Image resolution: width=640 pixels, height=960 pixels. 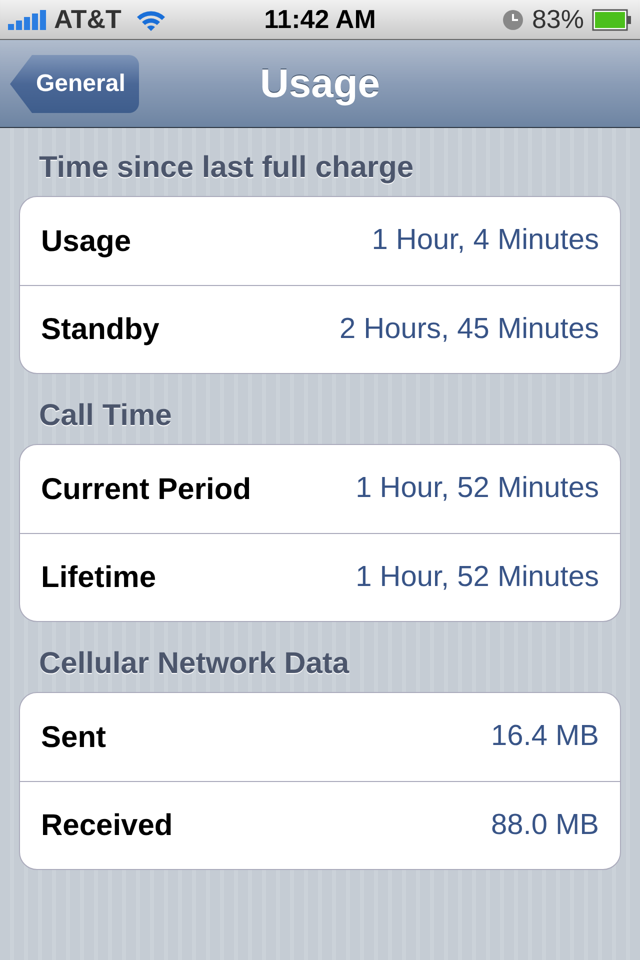 What do you see at coordinates (513, 19) in the screenshot?
I see `clock-icon` at bounding box center [513, 19].